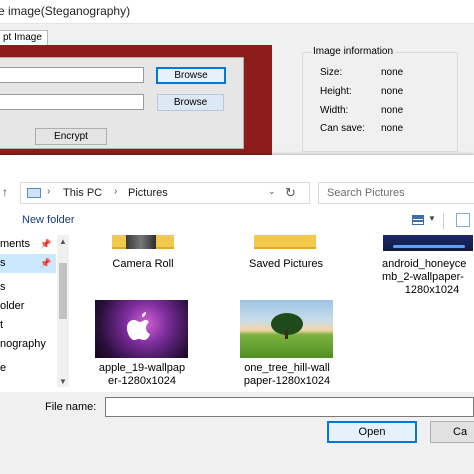 This screenshot has height=474, width=474. What do you see at coordinates (71, 136) in the screenshot?
I see `encrypt-button: Encrypt` at bounding box center [71, 136].